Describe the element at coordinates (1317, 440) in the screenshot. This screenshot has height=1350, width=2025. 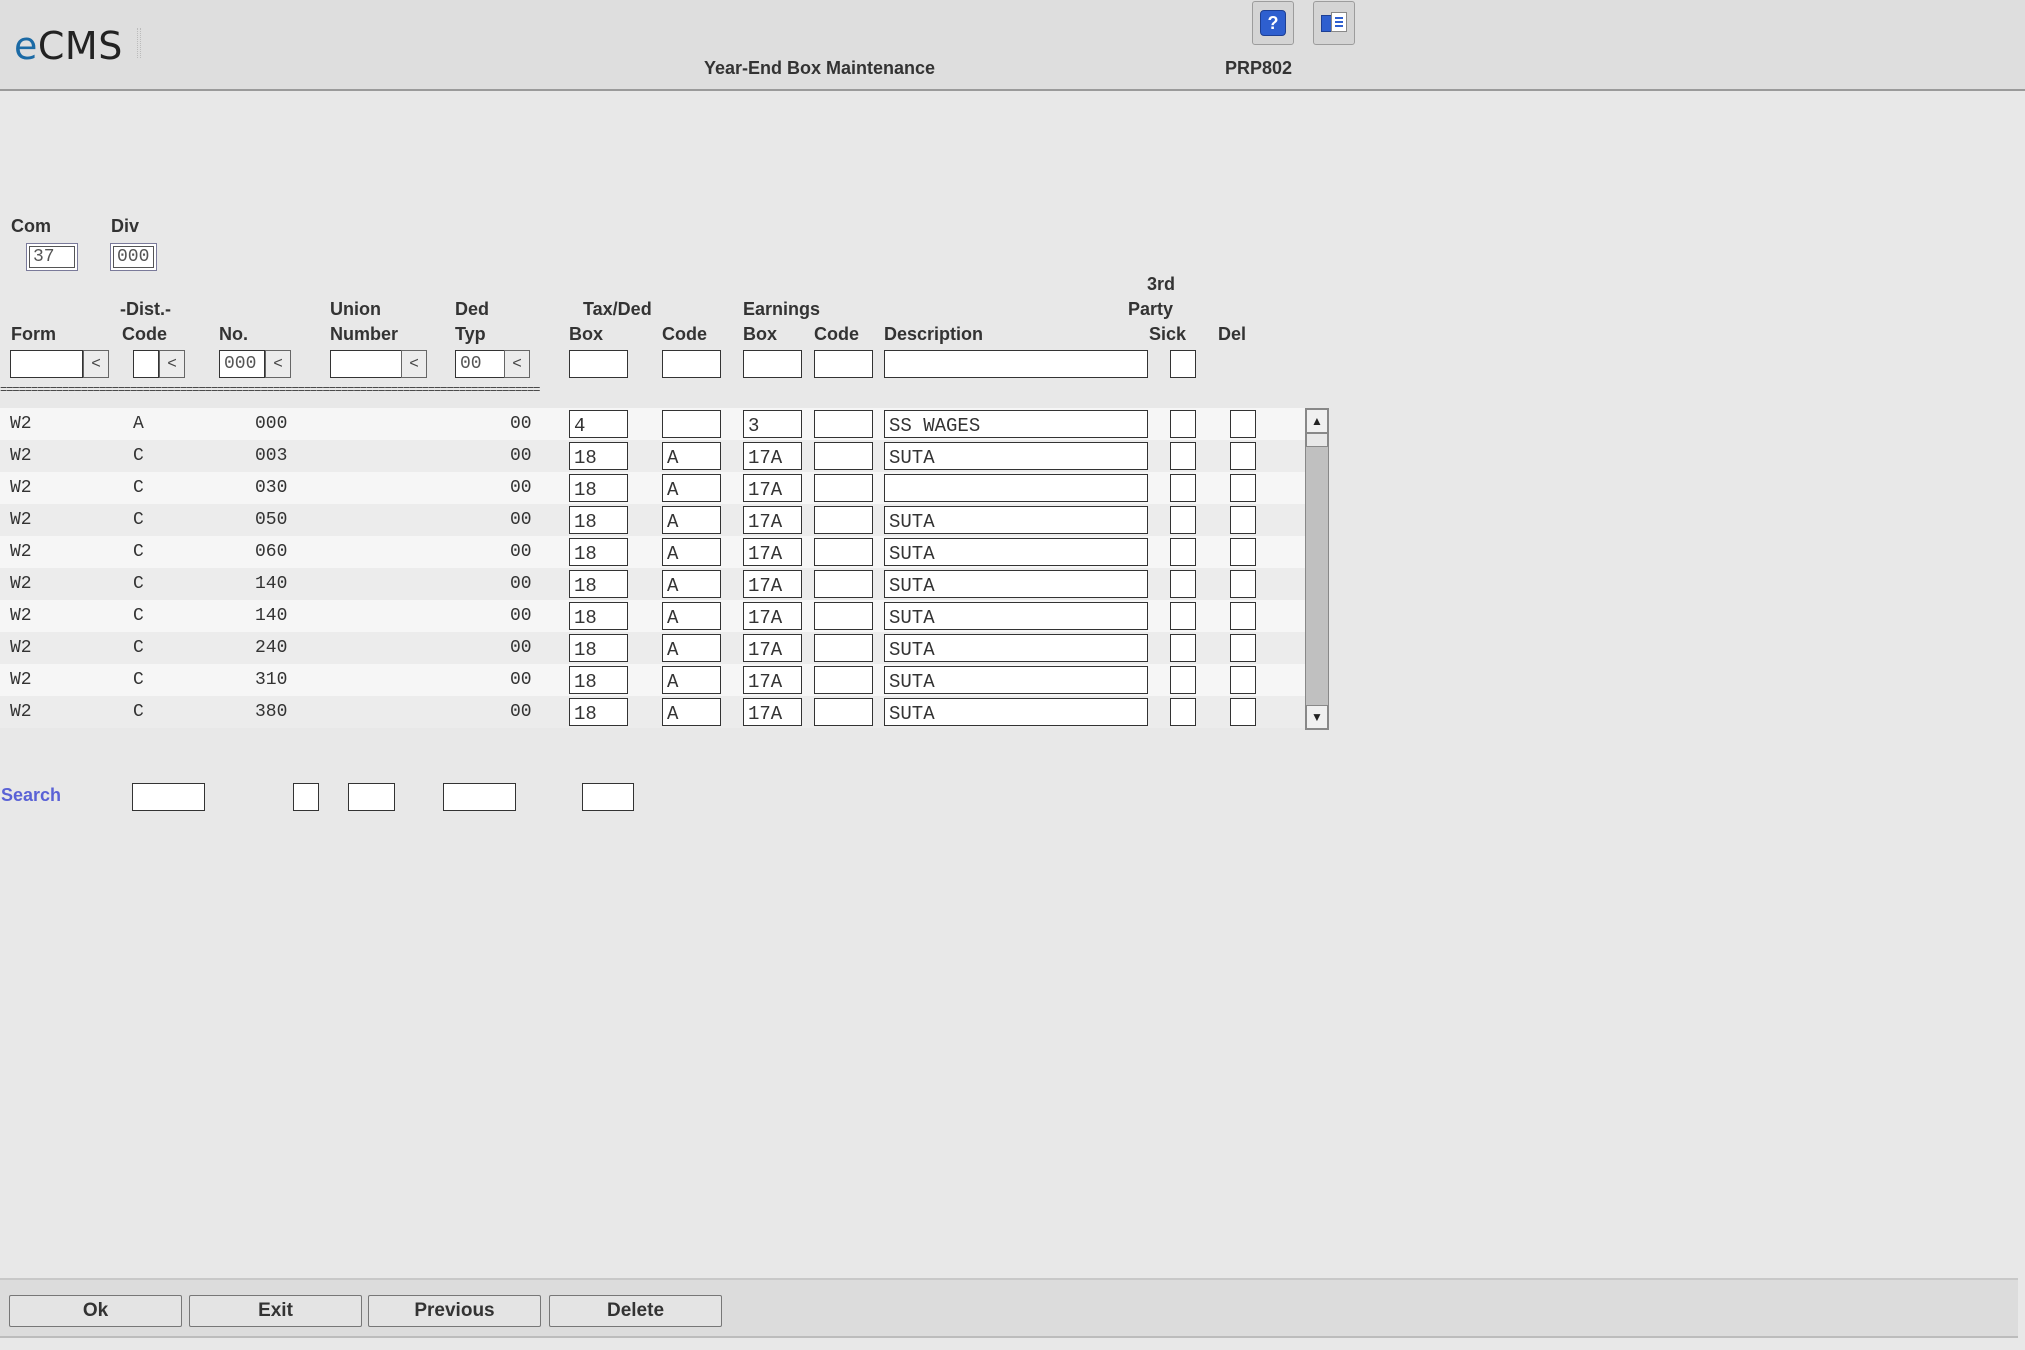
I see `scroll-thumb` at that location.